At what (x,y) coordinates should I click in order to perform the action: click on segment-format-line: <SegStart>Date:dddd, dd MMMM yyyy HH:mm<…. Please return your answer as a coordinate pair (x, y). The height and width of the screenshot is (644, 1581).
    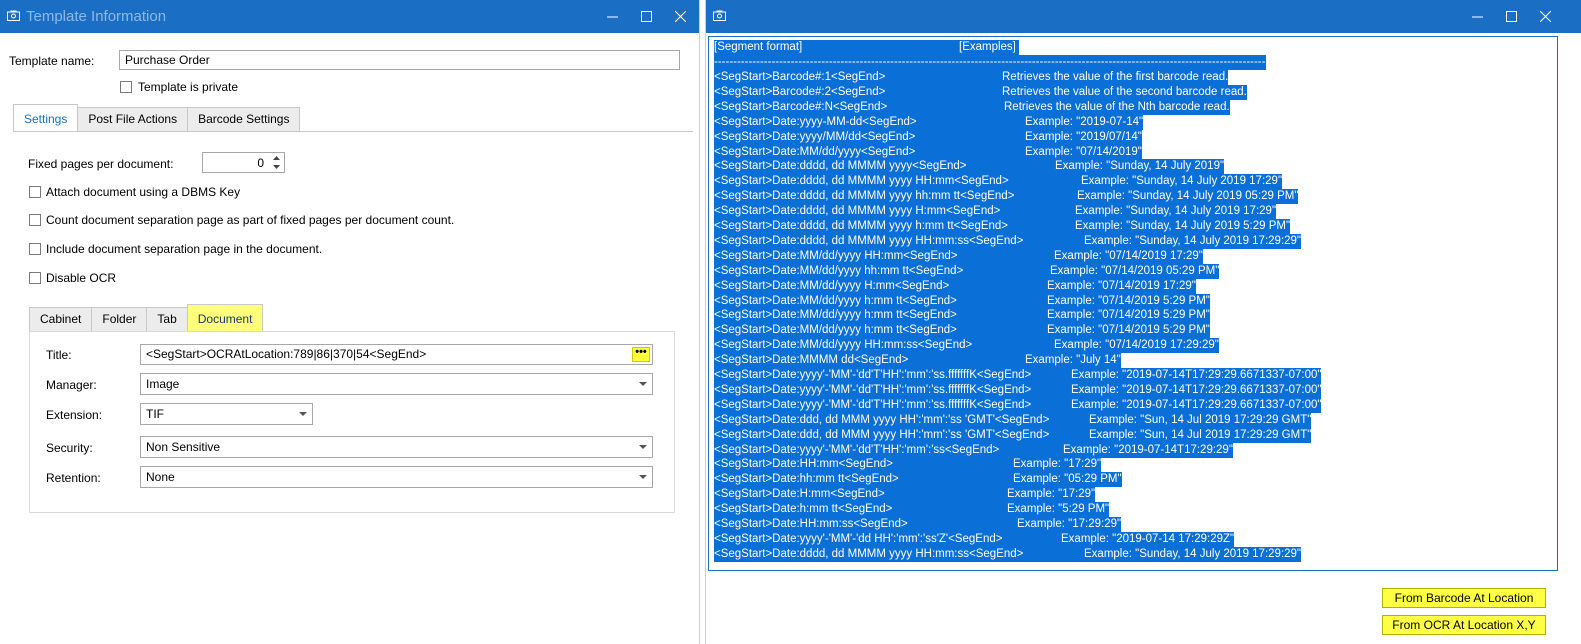
    Looking at the image, I should click on (897, 182).